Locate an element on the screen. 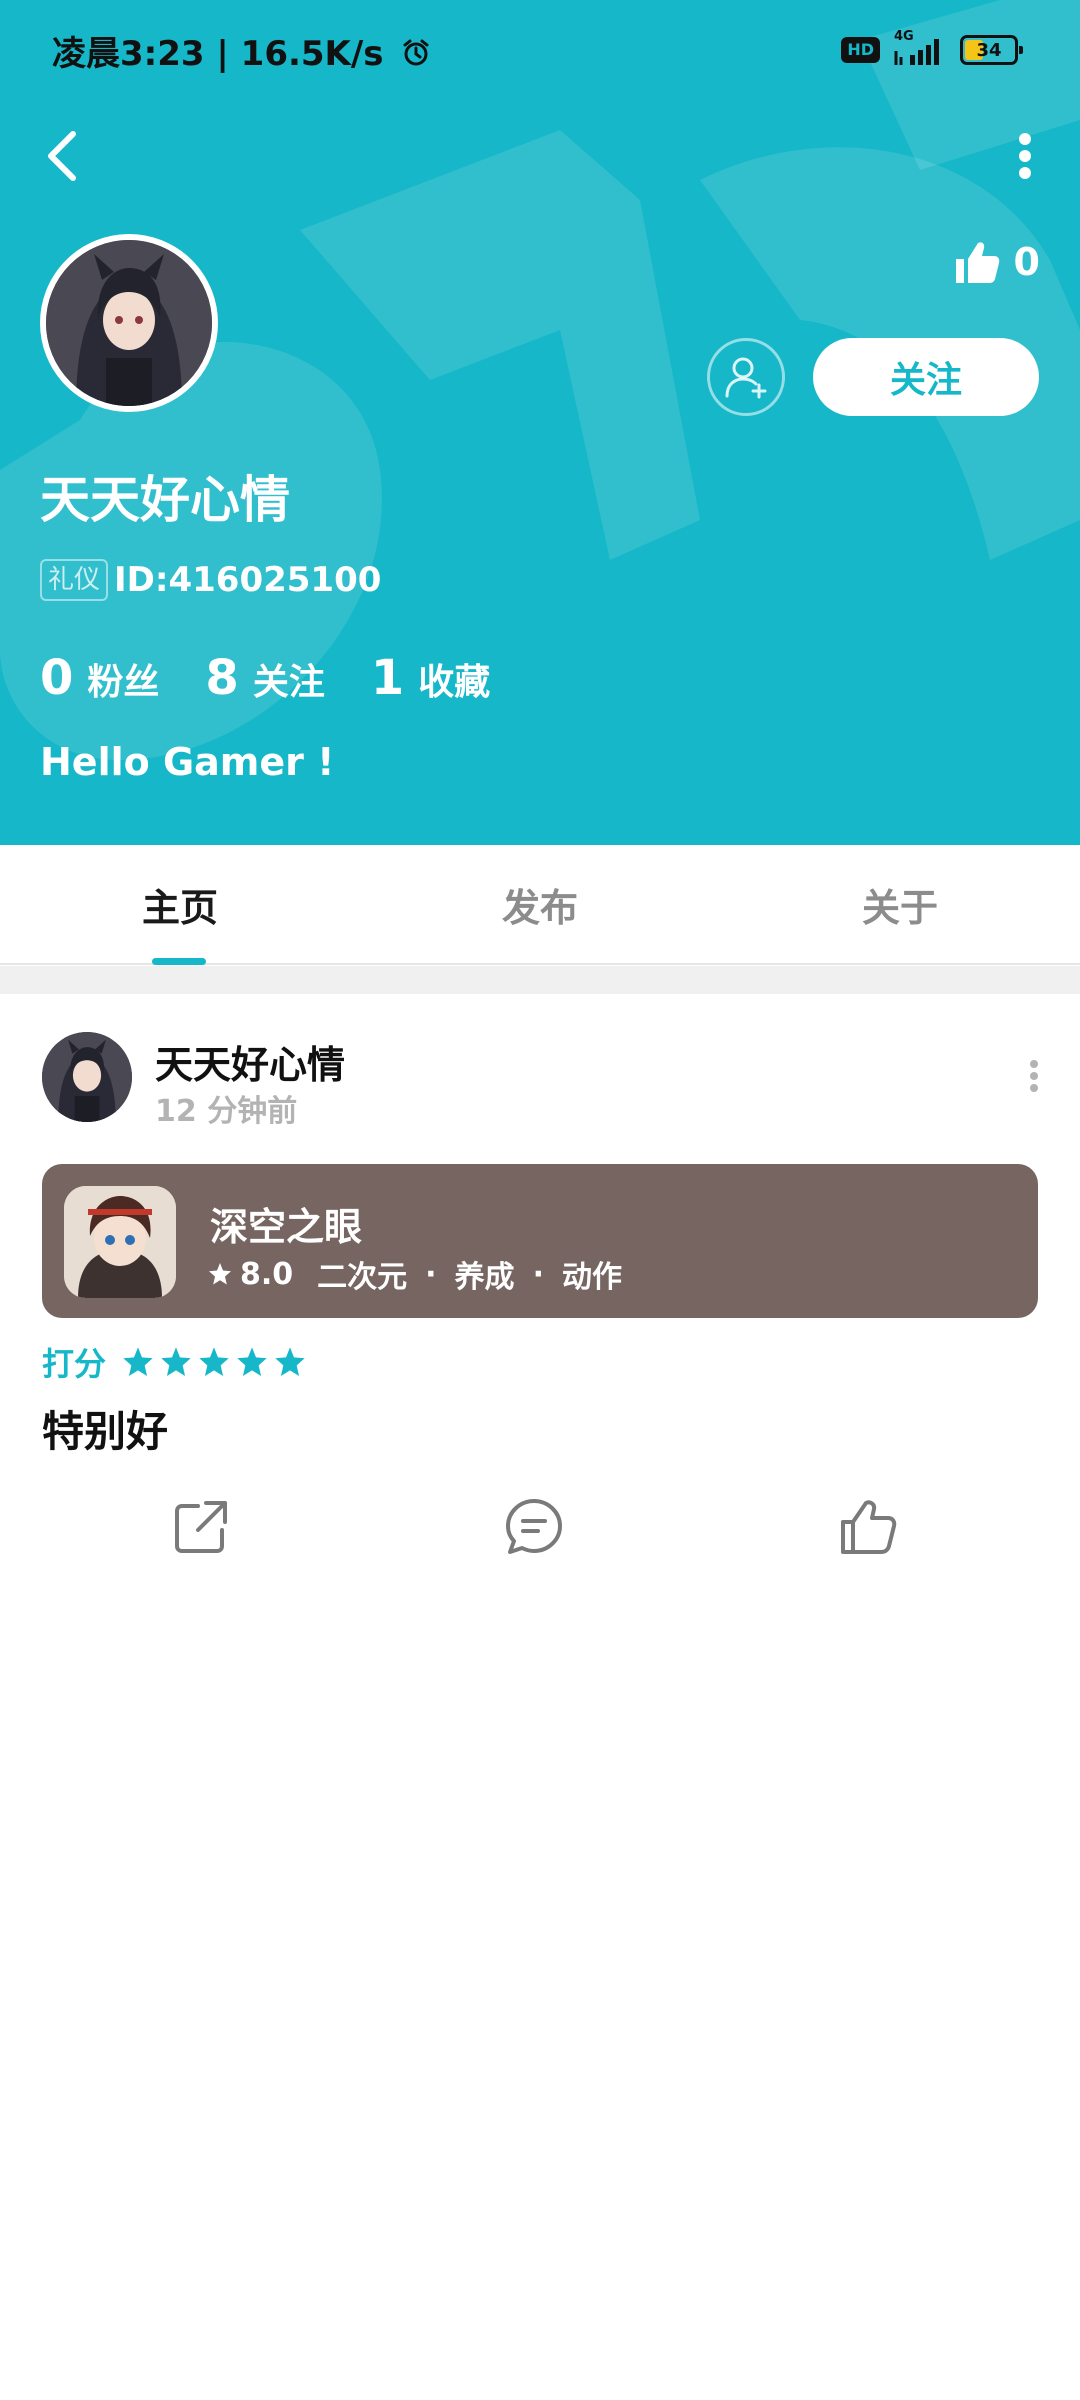 The height and width of the screenshot is (2400, 1080). stat-following-label: 关注 is located at coordinates (288, 682).